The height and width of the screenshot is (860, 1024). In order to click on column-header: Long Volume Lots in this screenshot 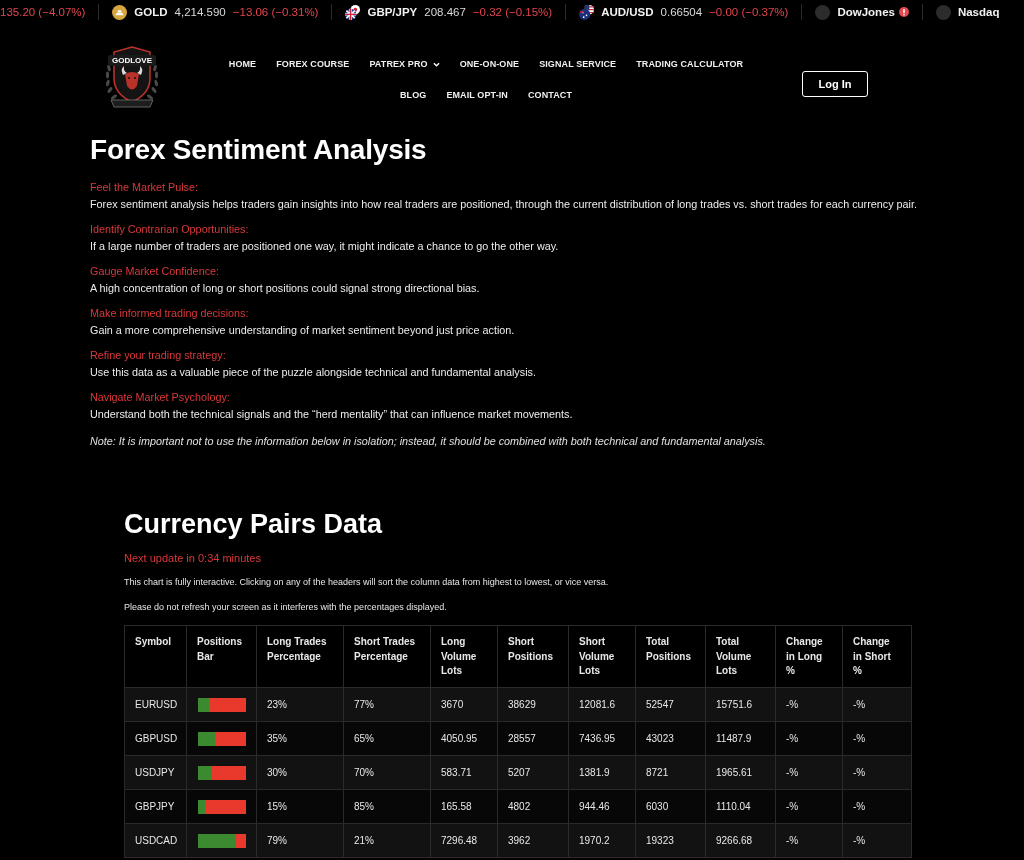, I will do `click(464, 656)`.